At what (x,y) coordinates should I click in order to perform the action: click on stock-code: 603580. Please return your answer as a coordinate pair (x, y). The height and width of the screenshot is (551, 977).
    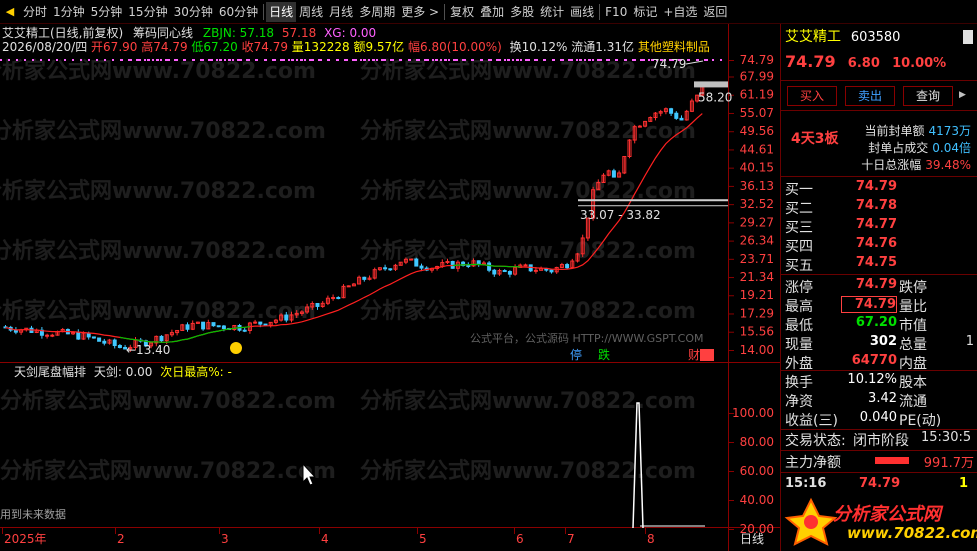
    Looking at the image, I should click on (875, 37).